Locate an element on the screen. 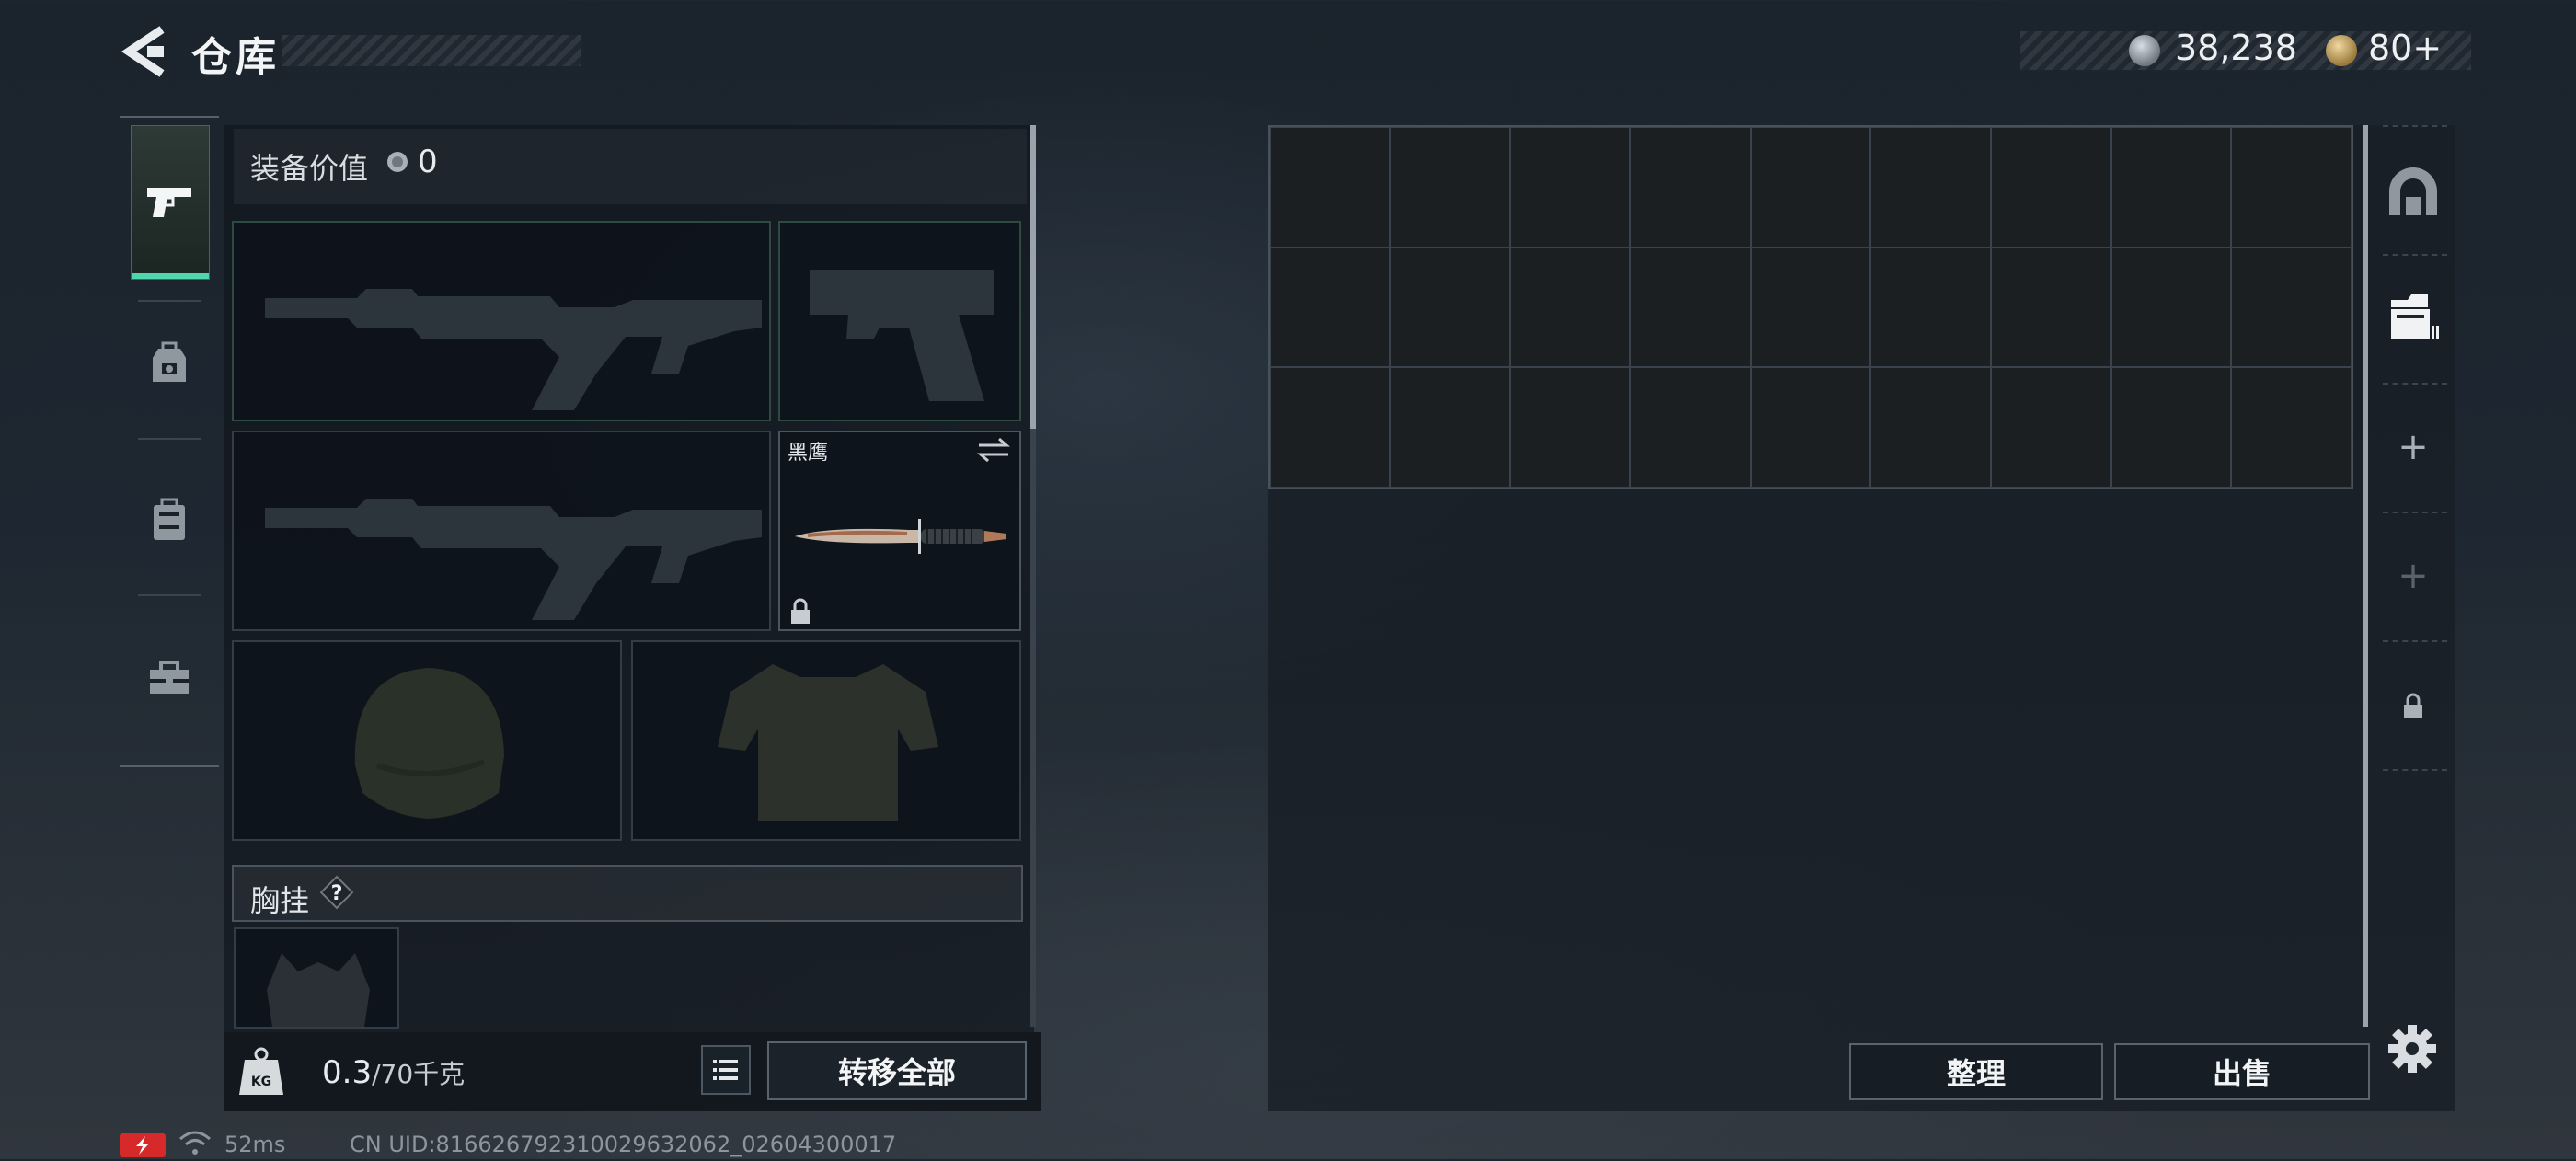  body-armor-slot is located at coordinates (826, 741).